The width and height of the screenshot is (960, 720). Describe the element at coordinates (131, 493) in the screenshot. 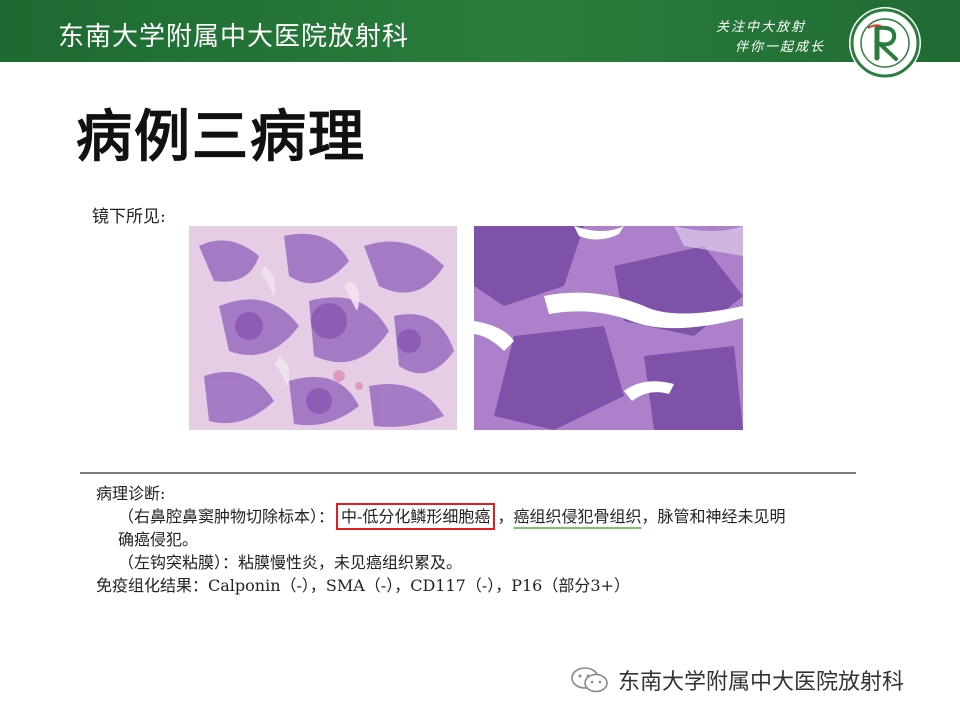

I see `report-heading: 病理诊断:` at that location.